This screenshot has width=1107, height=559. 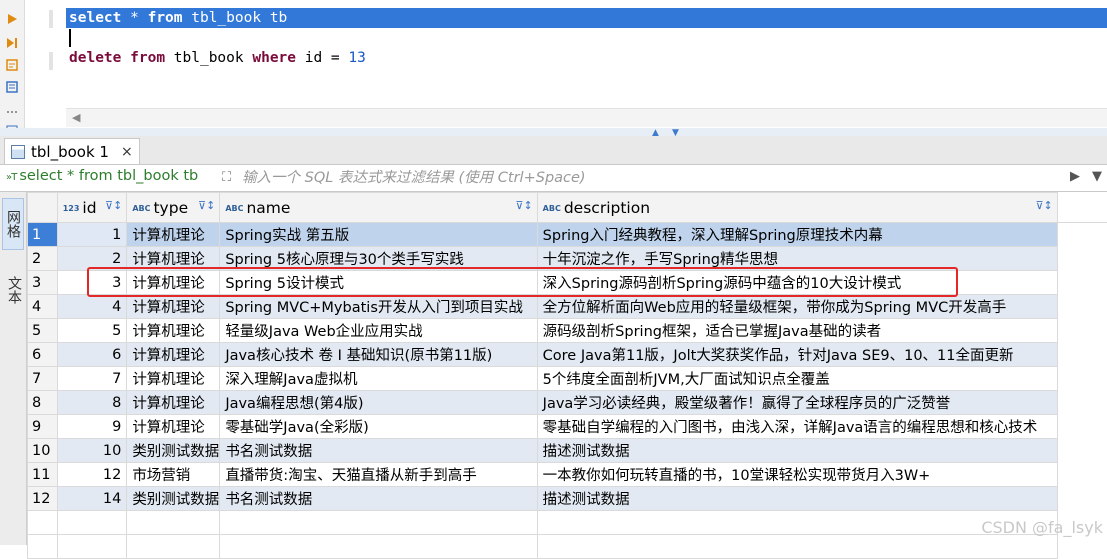 I want to click on cell-id: 8, so click(x=92, y=403).